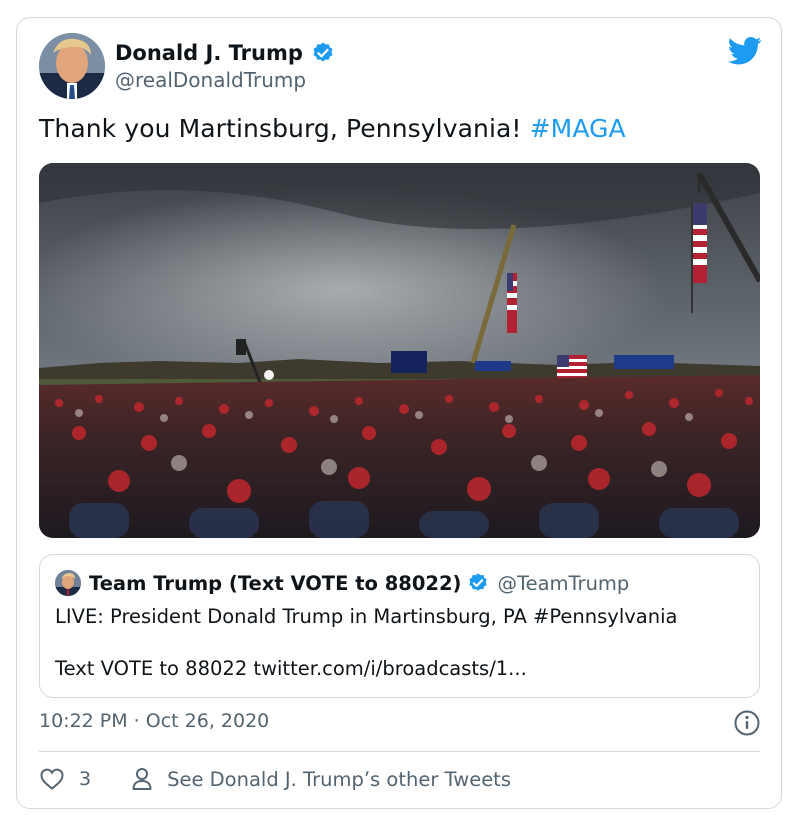 This screenshot has width=799, height=832. What do you see at coordinates (563, 583) in the screenshot?
I see `quoted-author-handle: @TeamTrump` at bounding box center [563, 583].